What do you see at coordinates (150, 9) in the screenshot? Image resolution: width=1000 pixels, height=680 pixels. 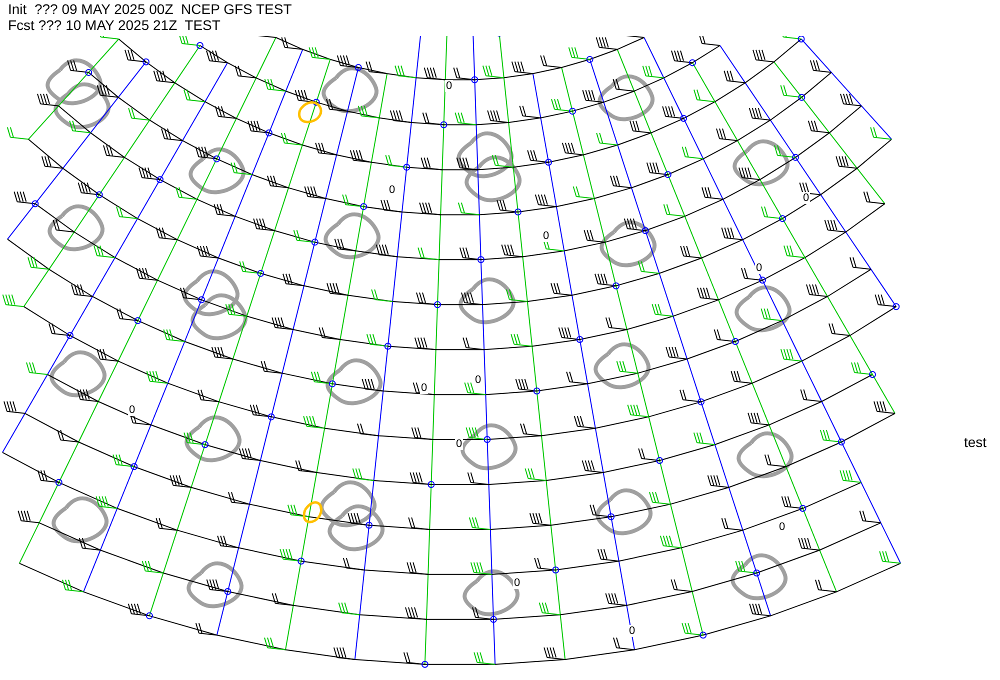 I see `init-time-title: Init ??? 09 MAY 2025 00Z NCEP GFS TEST` at bounding box center [150, 9].